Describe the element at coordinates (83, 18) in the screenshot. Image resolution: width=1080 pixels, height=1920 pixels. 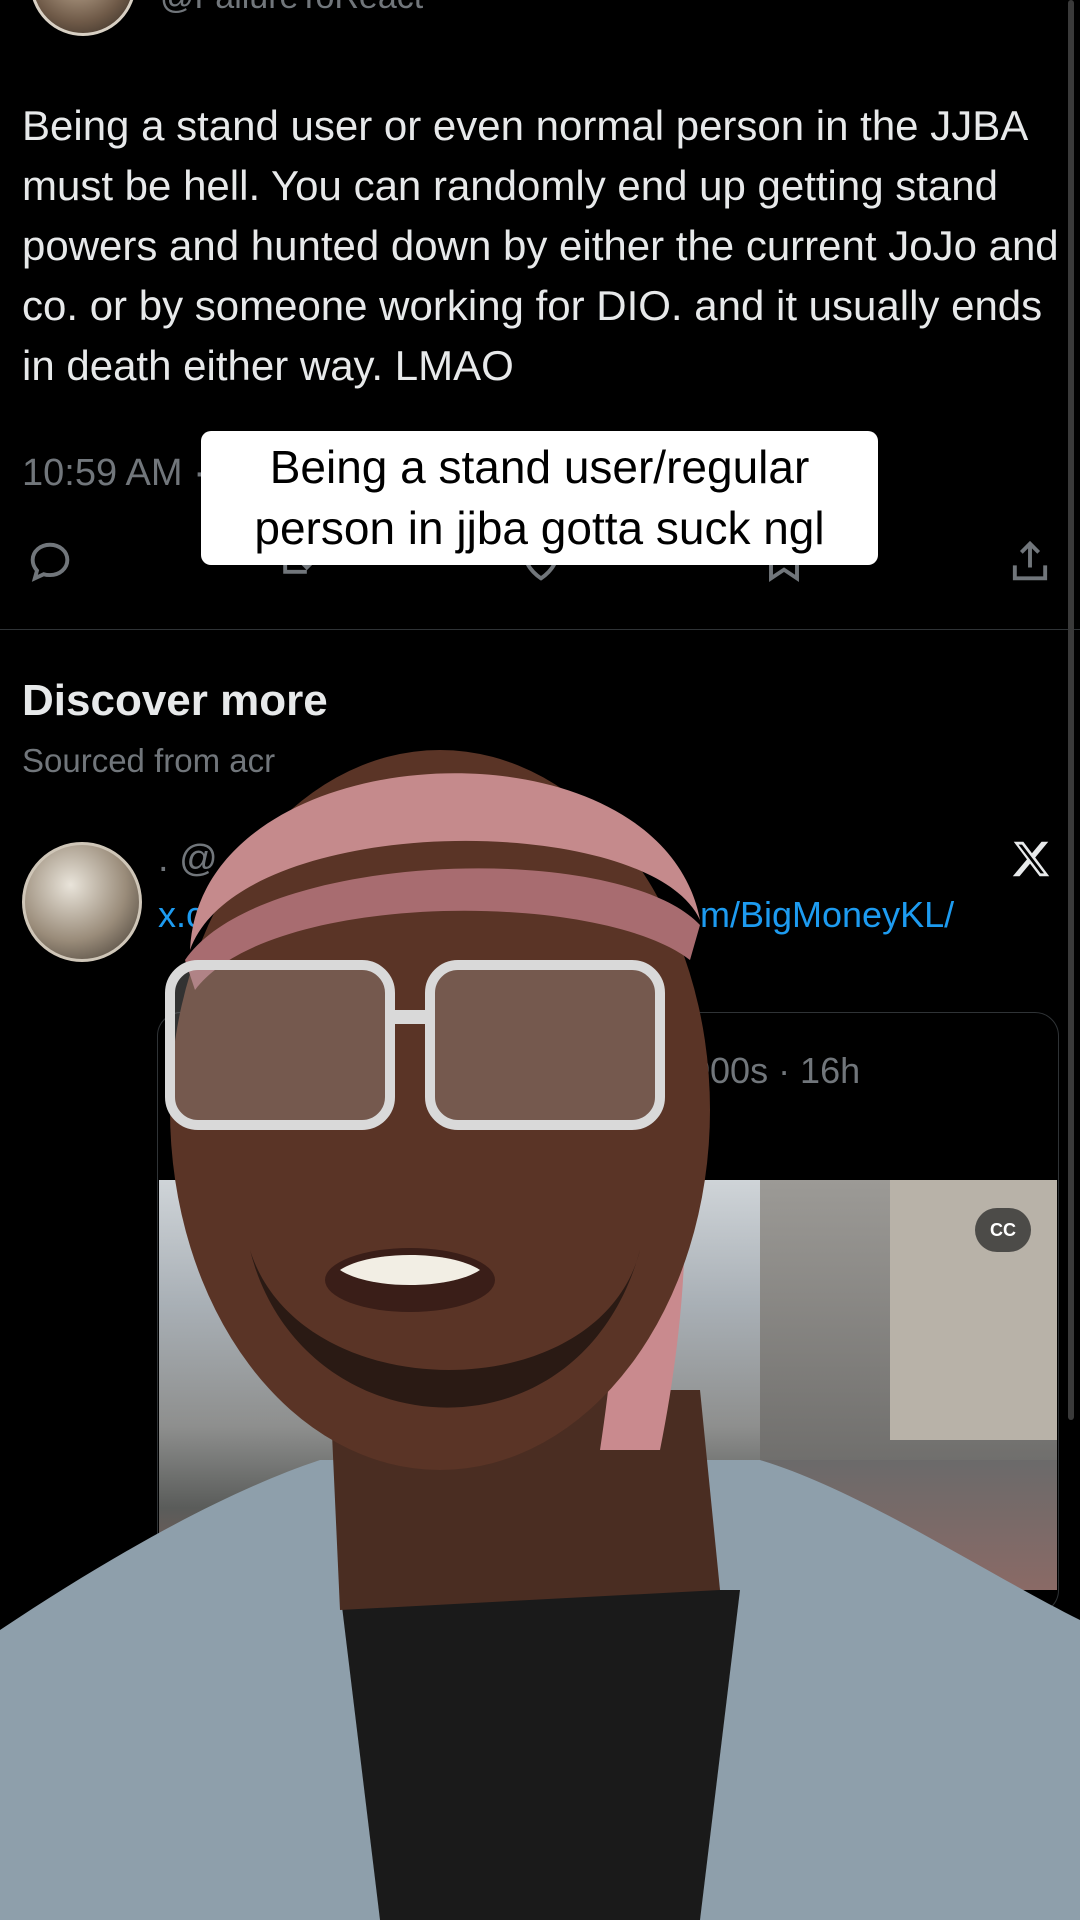
I see `author-avatar` at that location.